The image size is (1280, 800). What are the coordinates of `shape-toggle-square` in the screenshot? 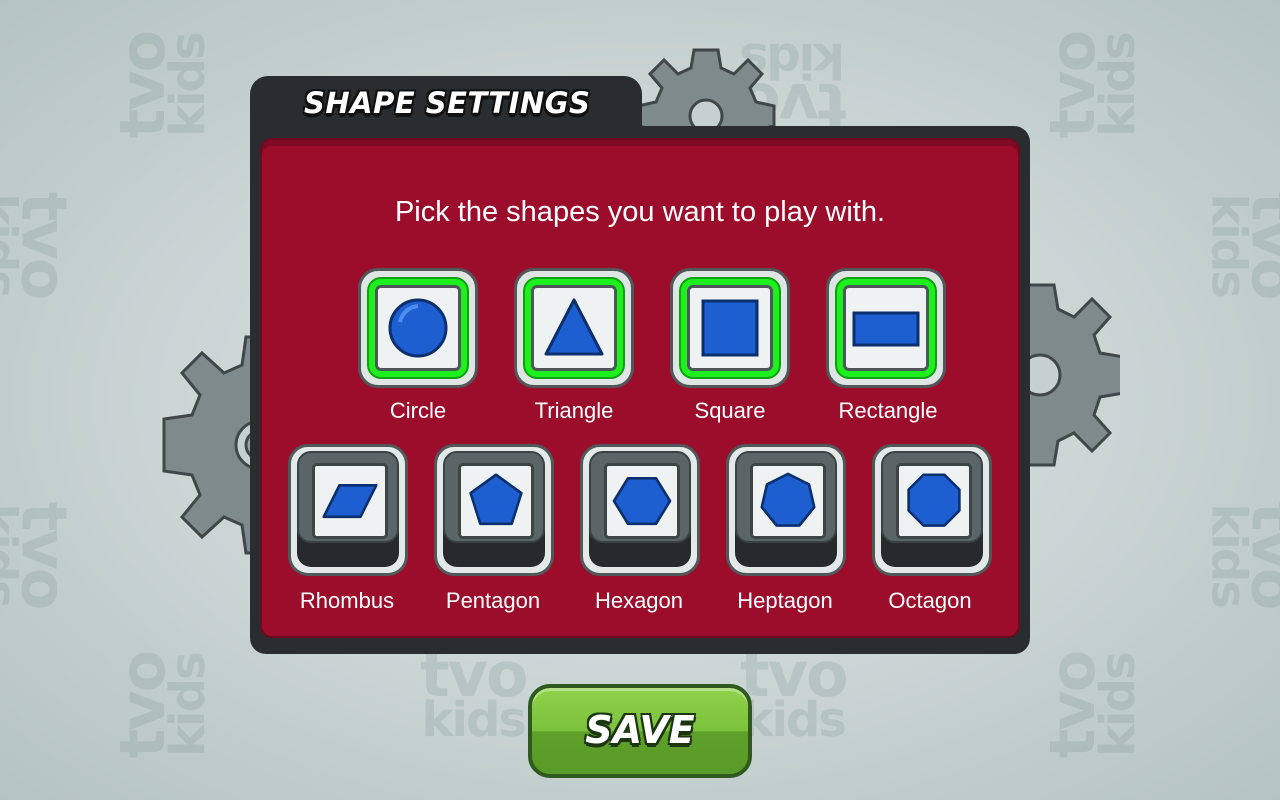 It's located at (730, 328).